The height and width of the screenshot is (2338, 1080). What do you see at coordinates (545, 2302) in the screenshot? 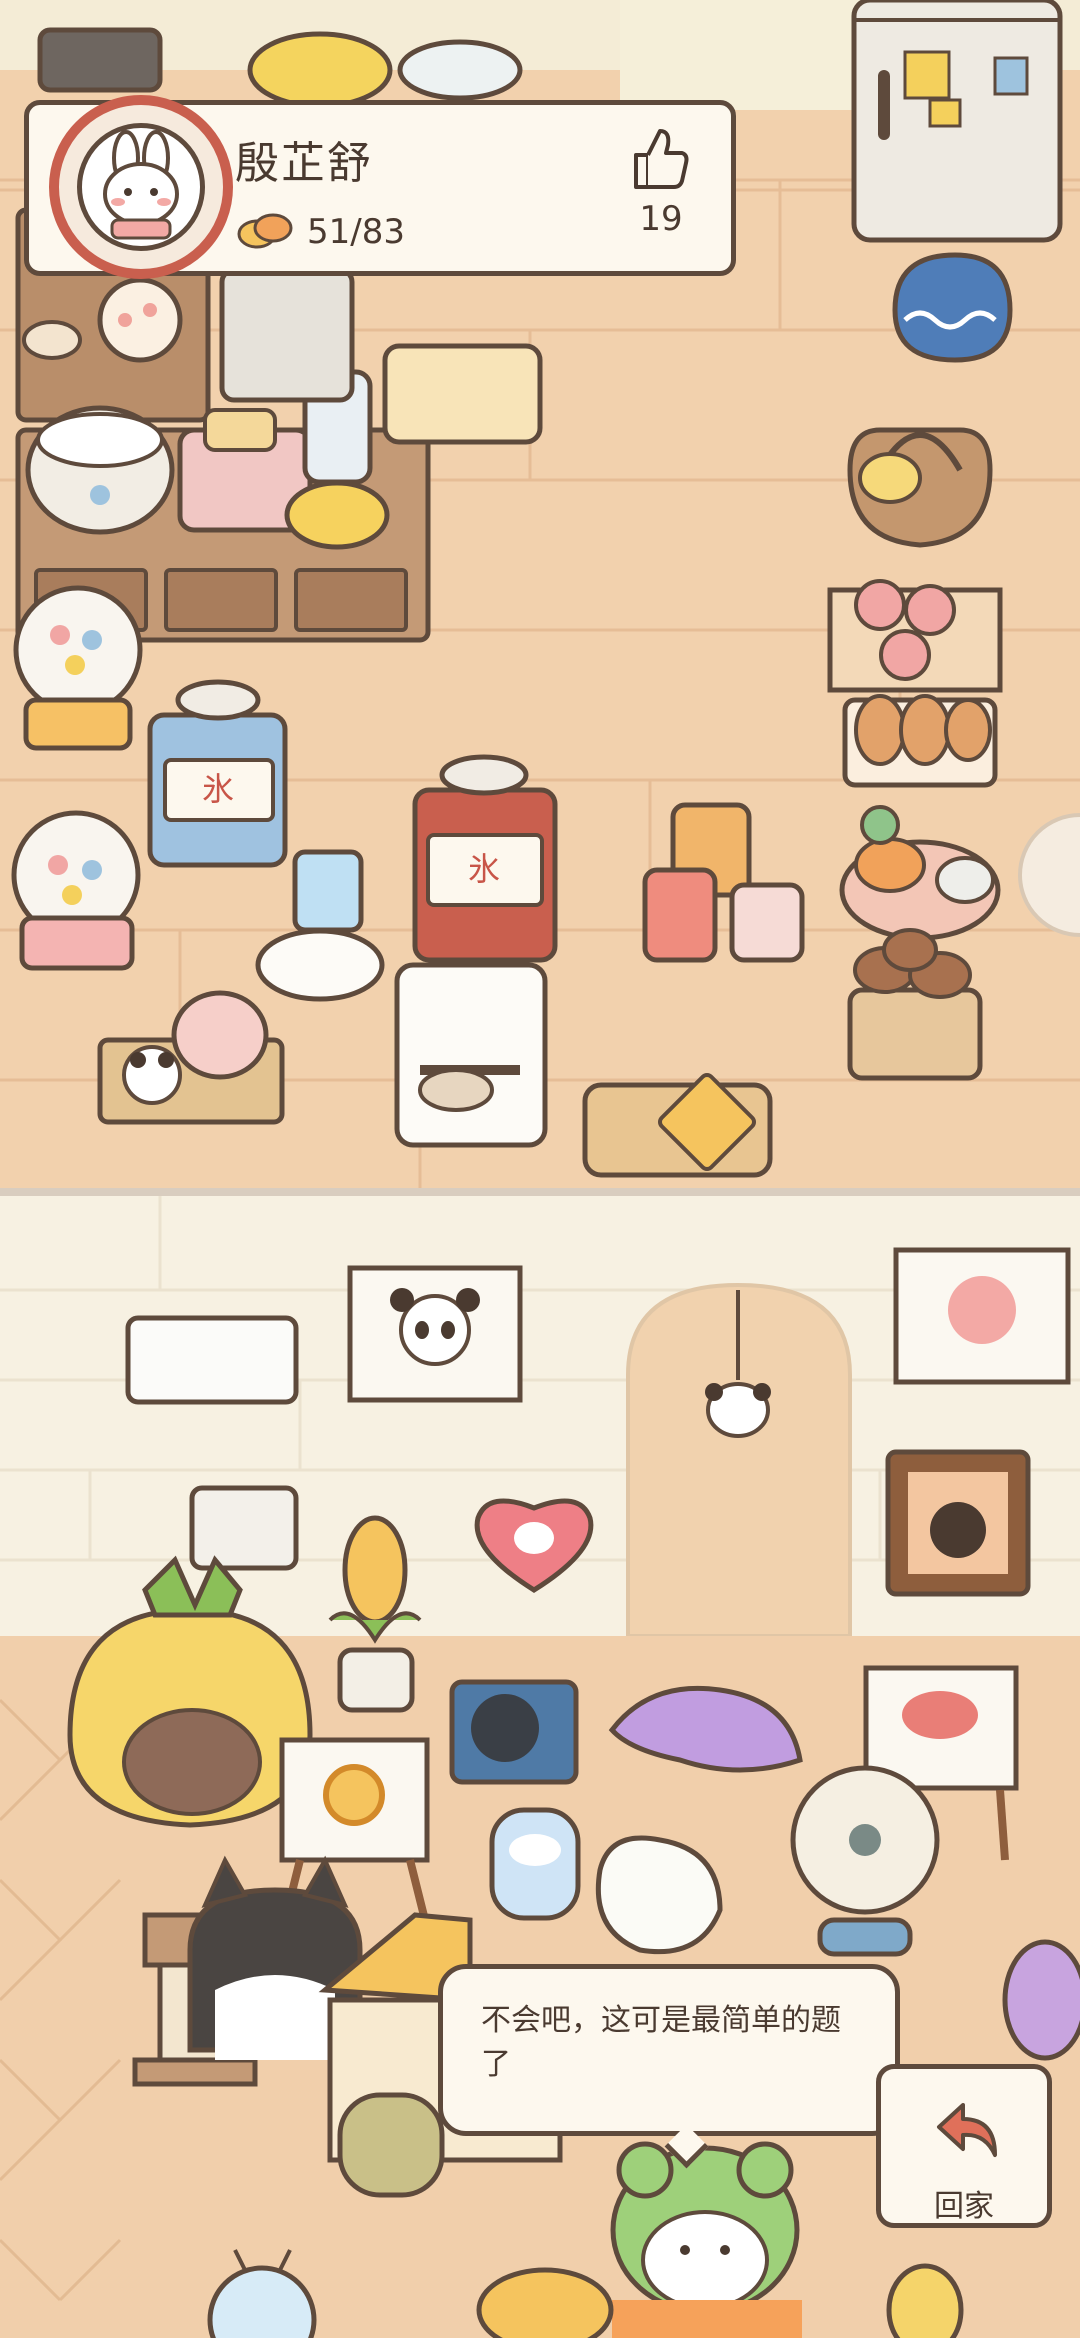
I see `yellow-hat` at bounding box center [545, 2302].